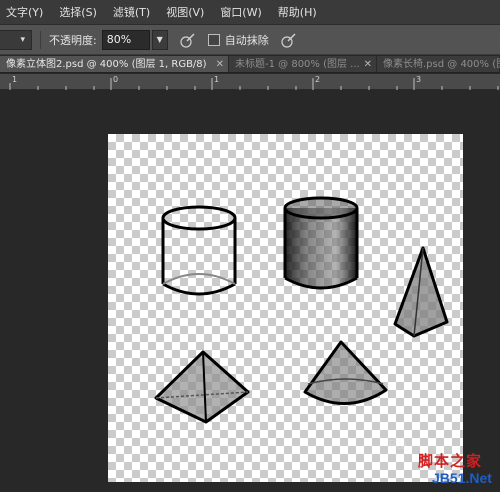 The image size is (500, 492). What do you see at coordinates (22, 39) in the screenshot?
I see `chevron-down-icon: ▾` at bounding box center [22, 39].